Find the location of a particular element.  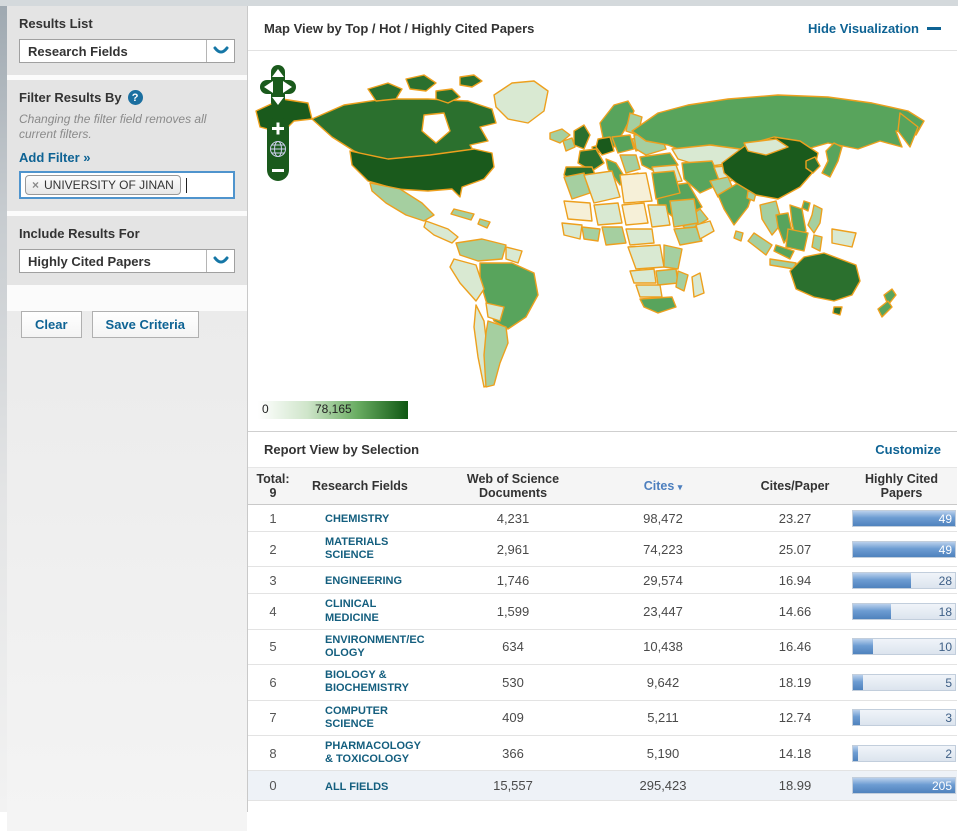

guyanas-region is located at coordinates (514, 255).